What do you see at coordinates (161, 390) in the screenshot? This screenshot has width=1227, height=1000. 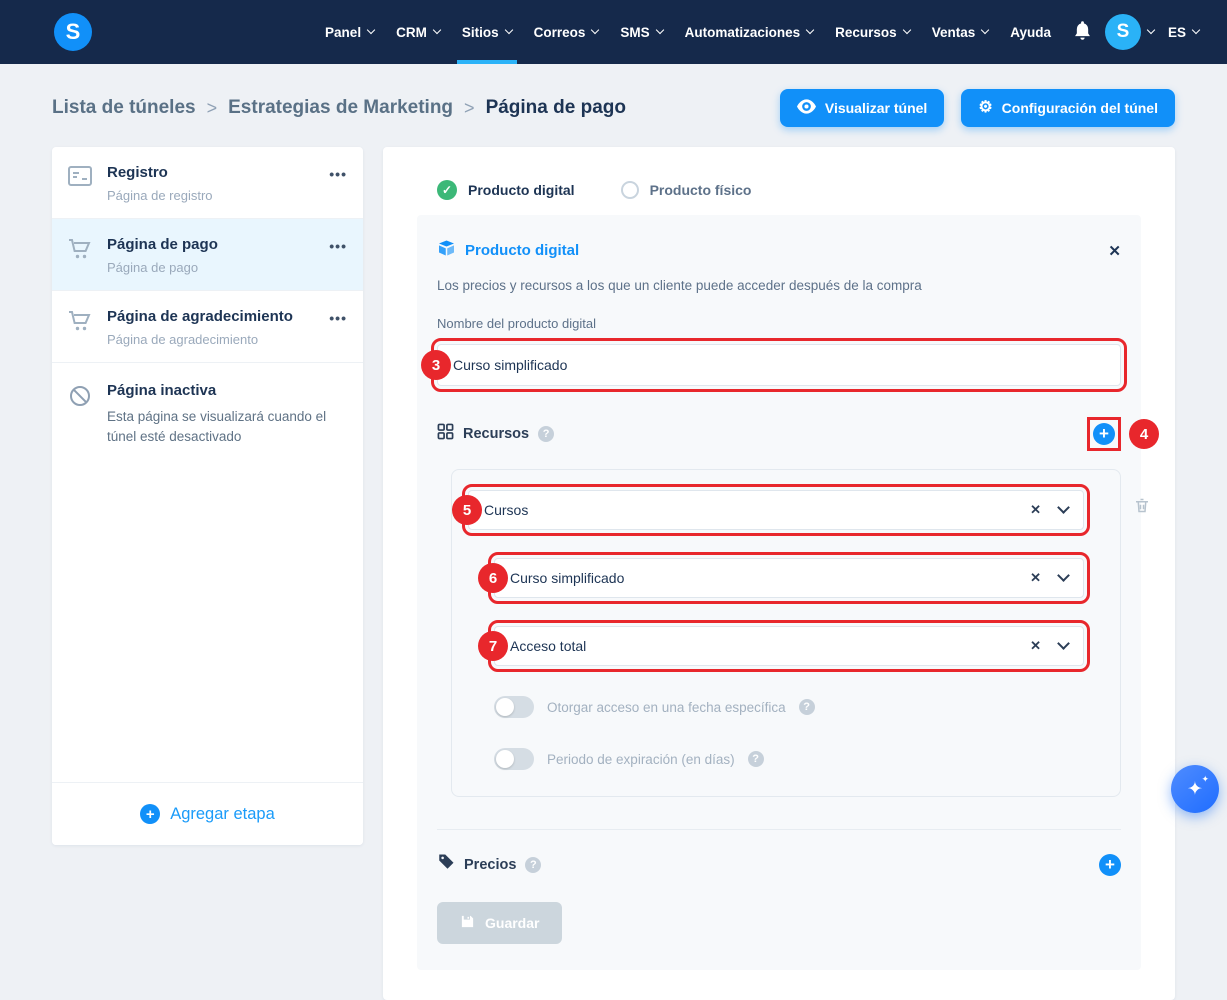 I see `inactive-page-title: Página inactiva` at bounding box center [161, 390].